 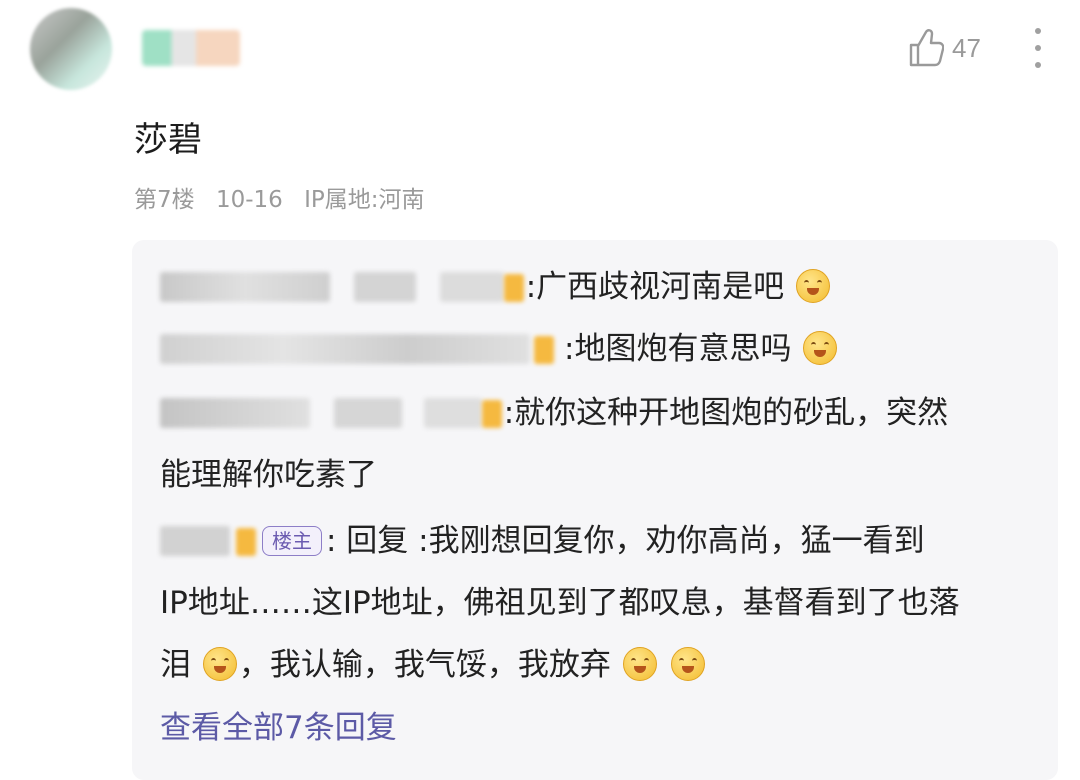 I want to click on comment-meta: 第7楼 10-16 IP属地:河南, so click(x=286, y=197).